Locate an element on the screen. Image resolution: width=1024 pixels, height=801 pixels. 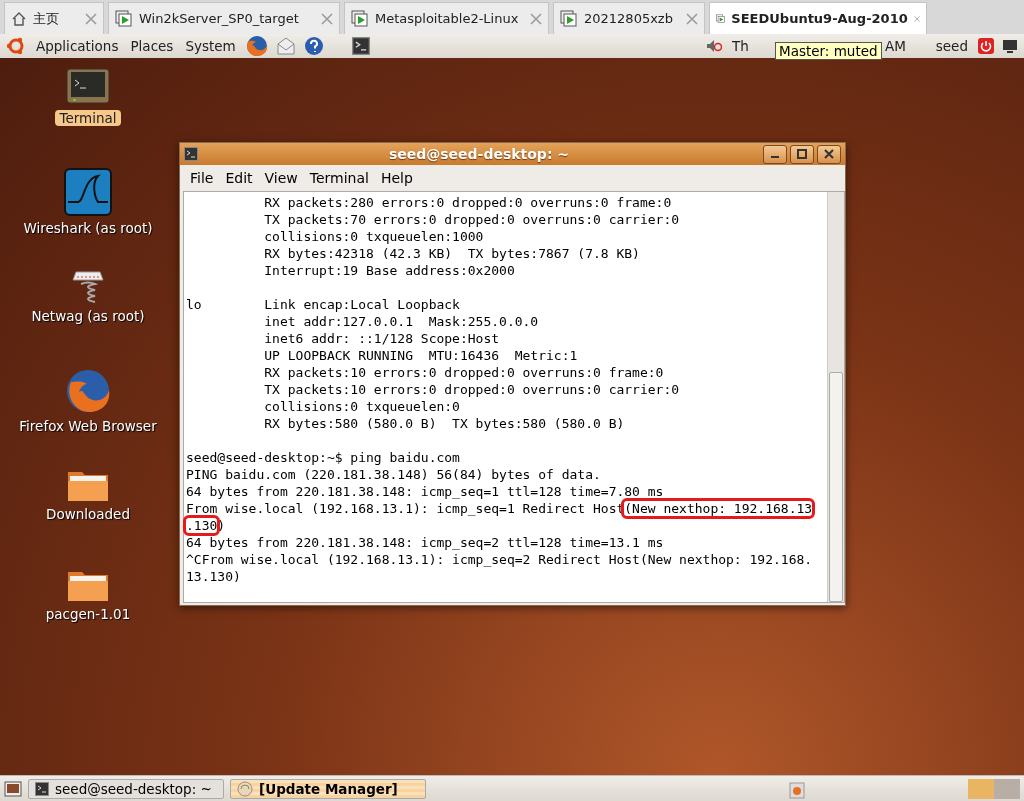
terminal-line: 13.130) is located at coordinates (213, 576).